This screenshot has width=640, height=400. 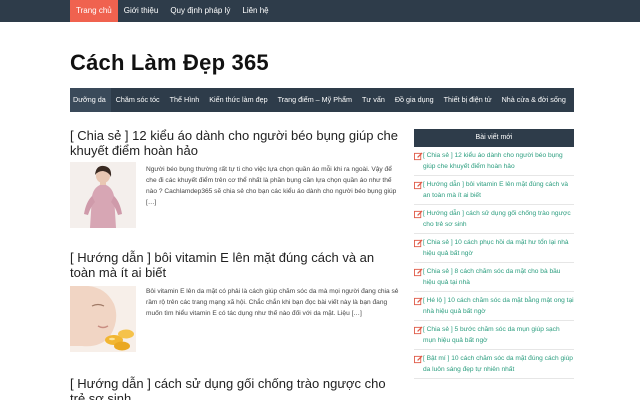 What do you see at coordinates (373, 100) in the screenshot?
I see `mainnav-advice: Tư vấn` at bounding box center [373, 100].